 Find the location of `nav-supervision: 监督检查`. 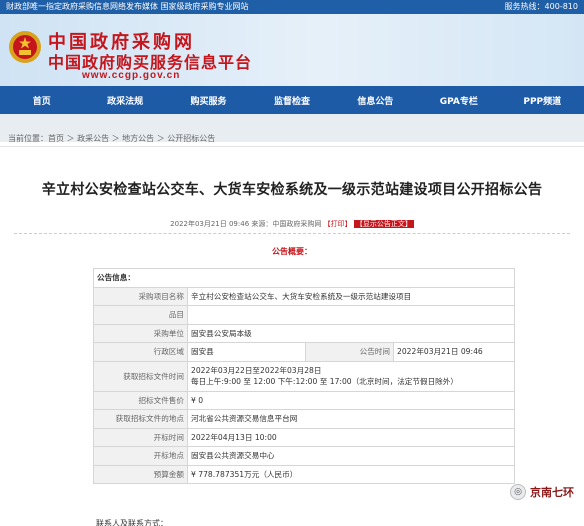

nav-supervision: 监督检查 is located at coordinates (291, 100).